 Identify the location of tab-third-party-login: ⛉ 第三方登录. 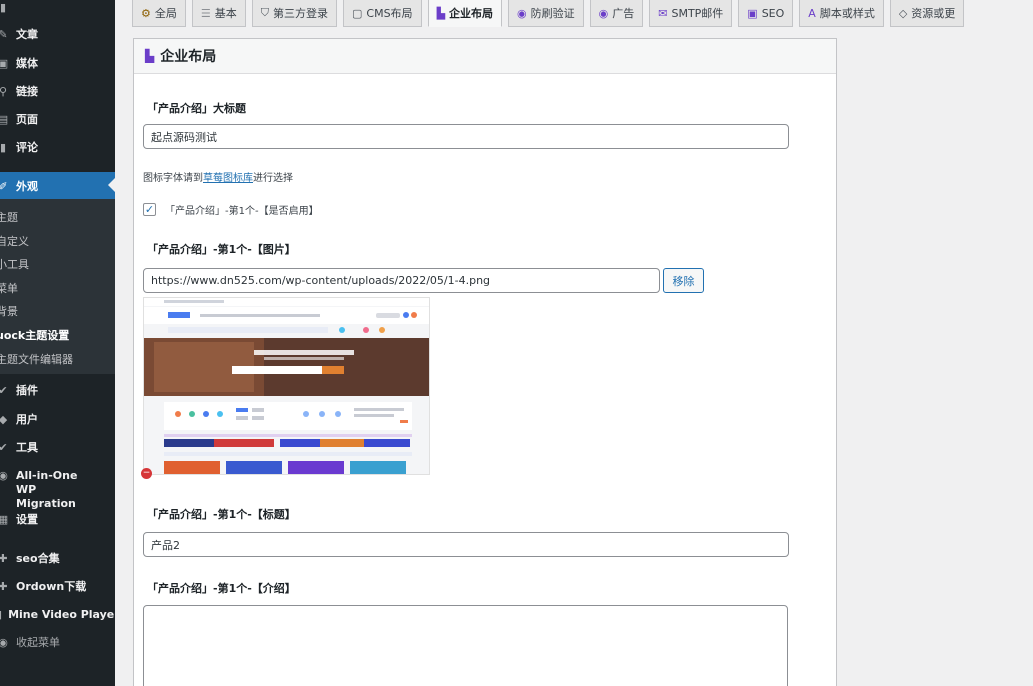
(294, 13).